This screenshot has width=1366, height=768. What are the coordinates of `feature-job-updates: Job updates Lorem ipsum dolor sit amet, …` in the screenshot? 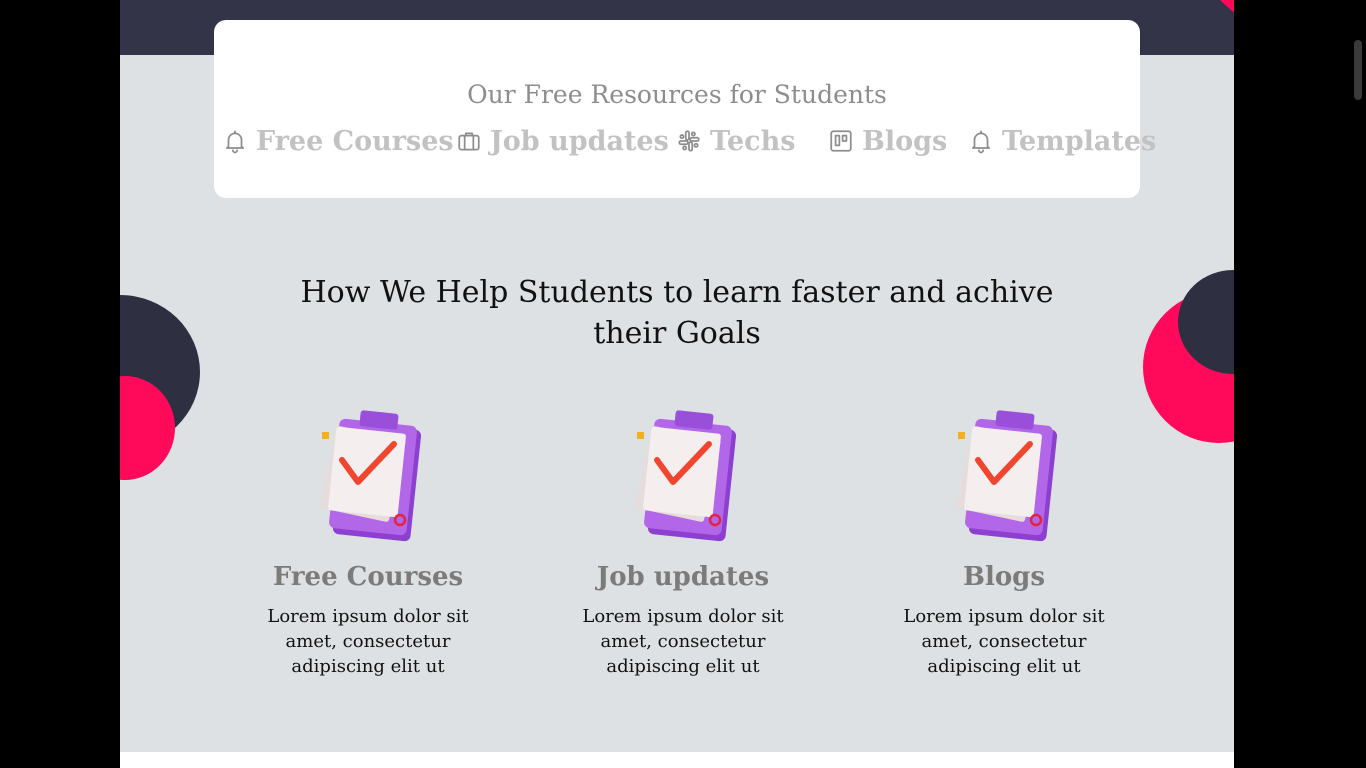 It's located at (683, 543).